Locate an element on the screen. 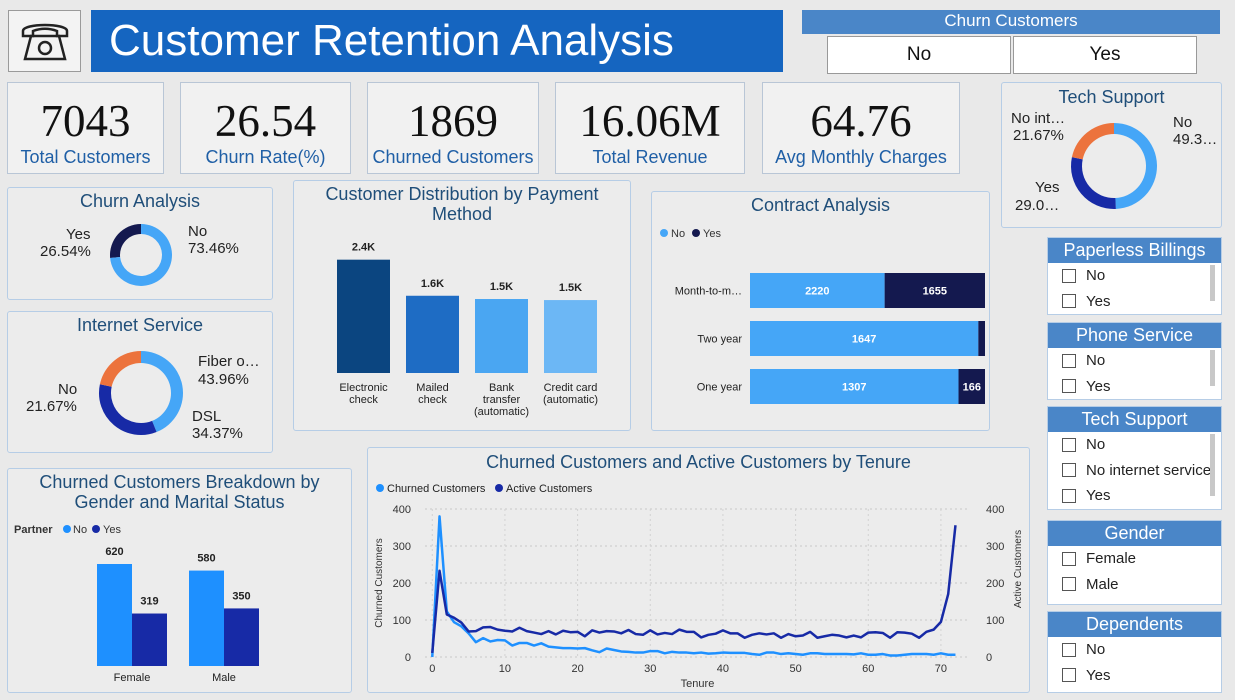 Image resolution: width=1235 pixels, height=700 pixels. internet-fiber-value: 43.96% is located at coordinates (223, 379).